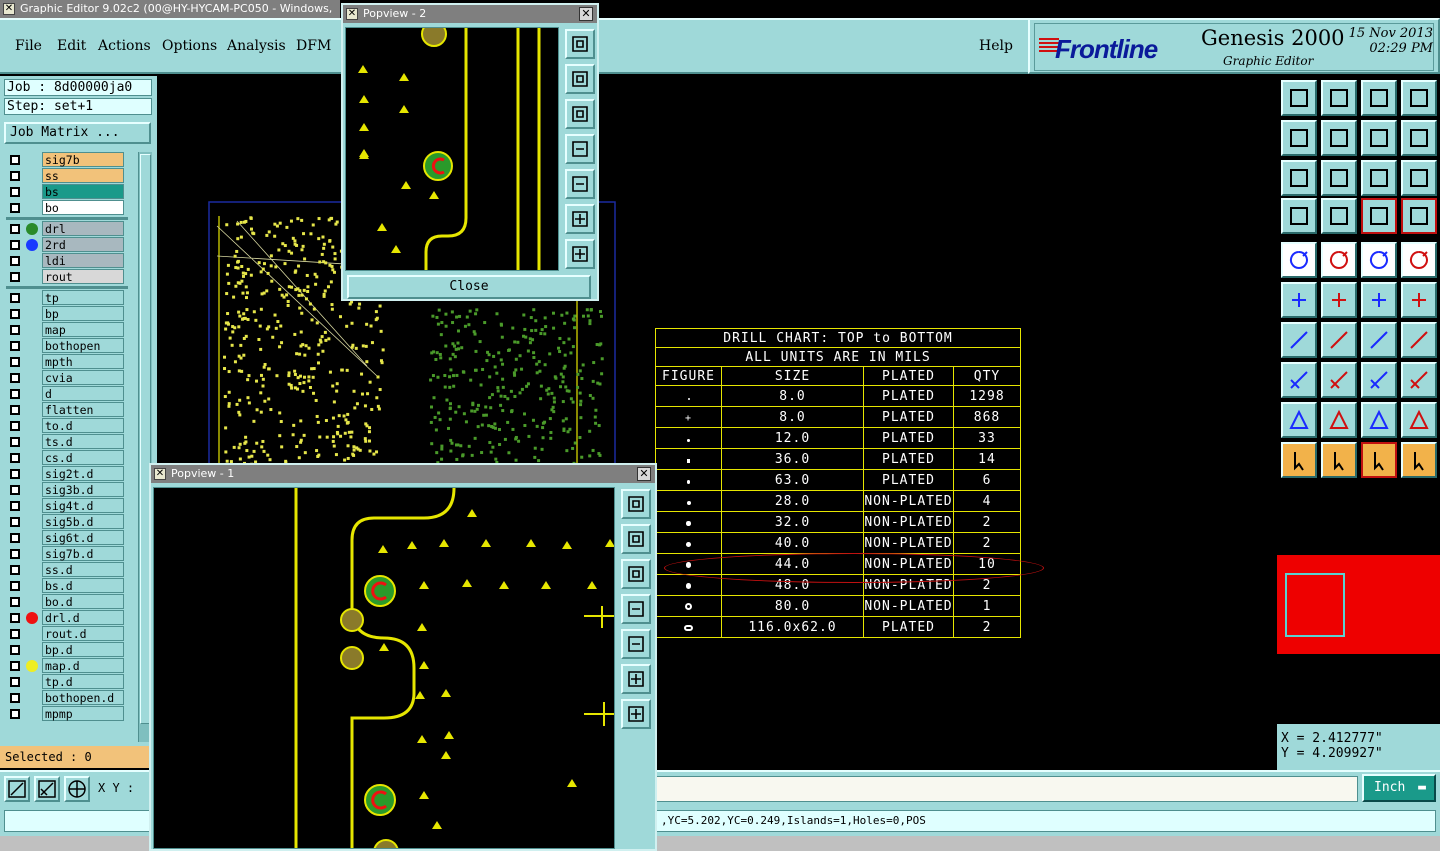 The height and width of the screenshot is (851, 1440). What do you see at coordinates (70, 229) in the screenshot?
I see `layer-row: drl` at bounding box center [70, 229].